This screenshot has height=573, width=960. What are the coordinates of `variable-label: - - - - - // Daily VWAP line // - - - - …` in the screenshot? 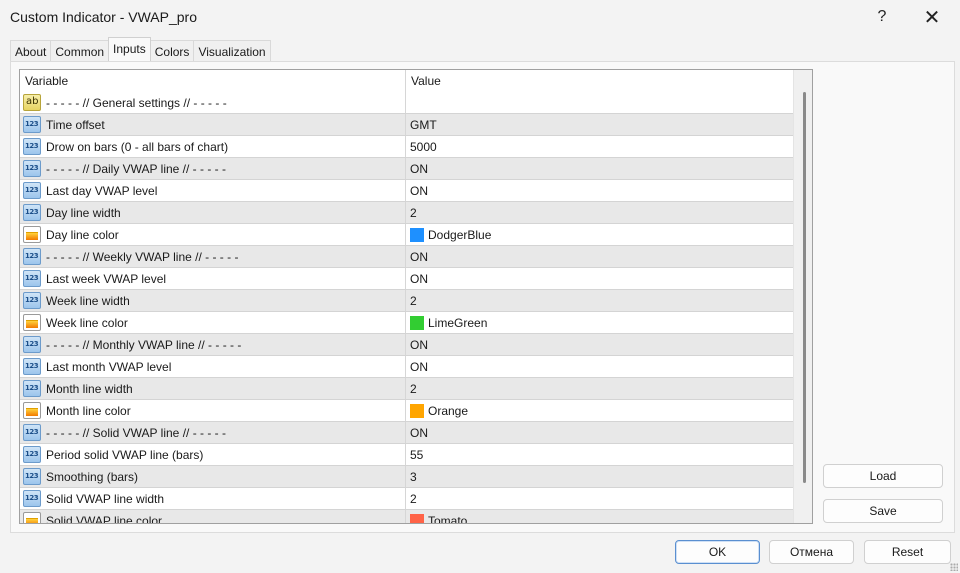 It's located at (136, 168).